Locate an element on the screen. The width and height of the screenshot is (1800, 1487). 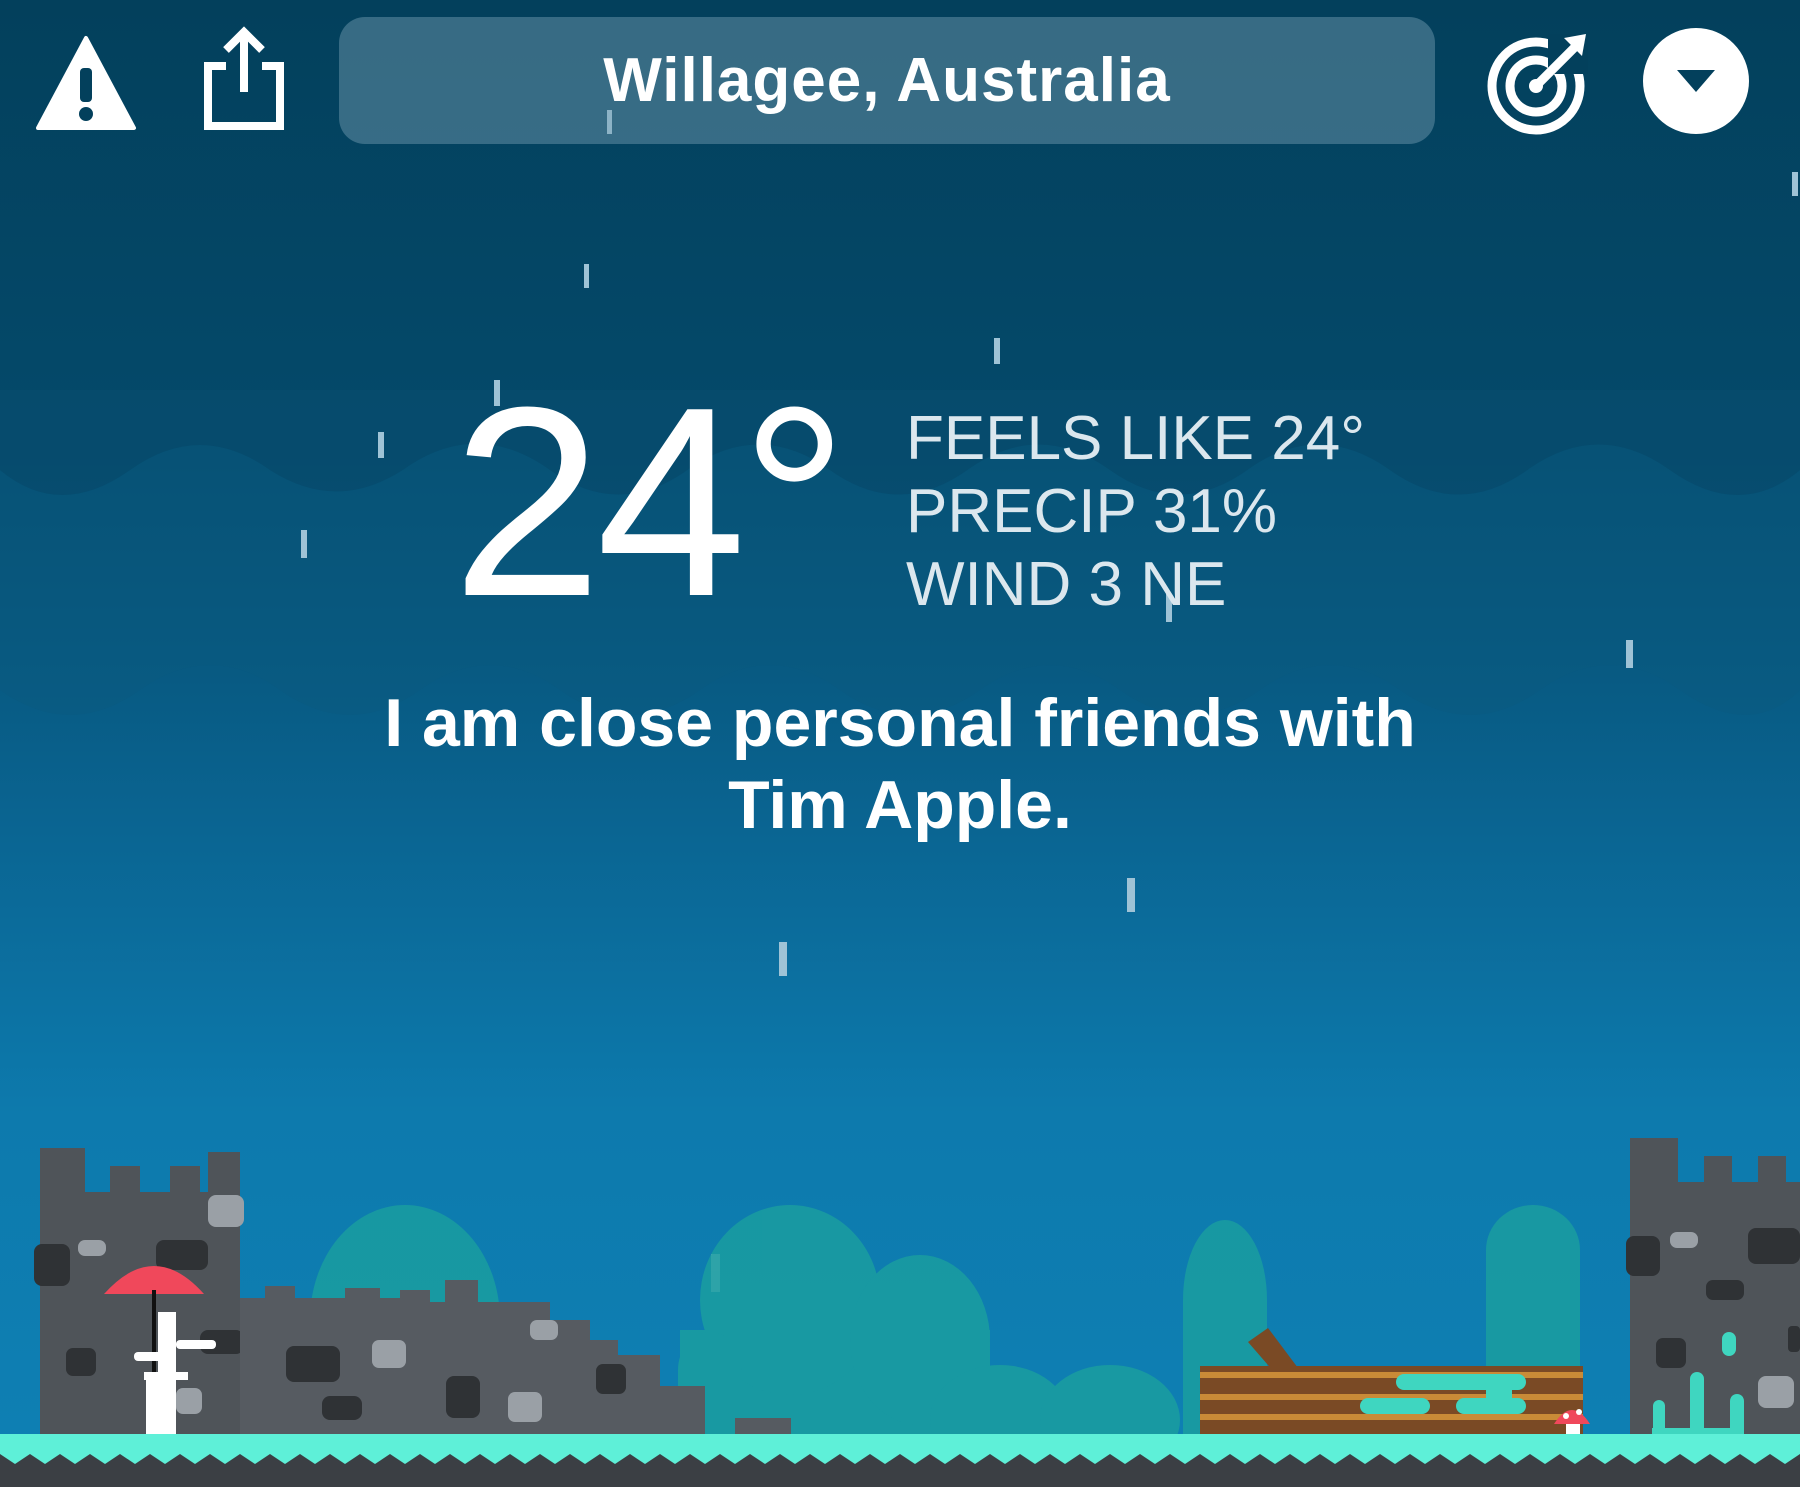
umbrella-handle is located at coordinates (154, 1338).